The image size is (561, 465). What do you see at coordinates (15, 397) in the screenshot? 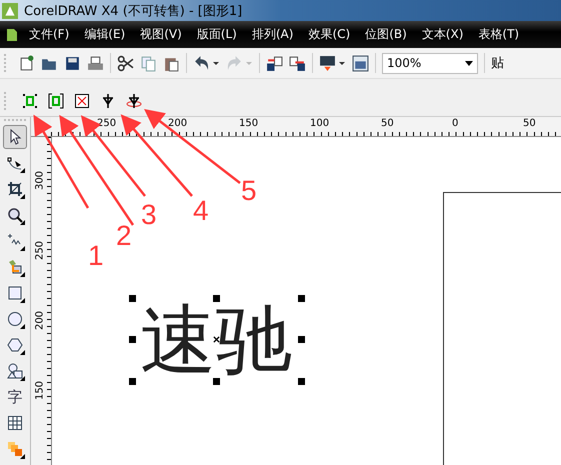
I see `tool-button: 字` at bounding box center [15, 397].